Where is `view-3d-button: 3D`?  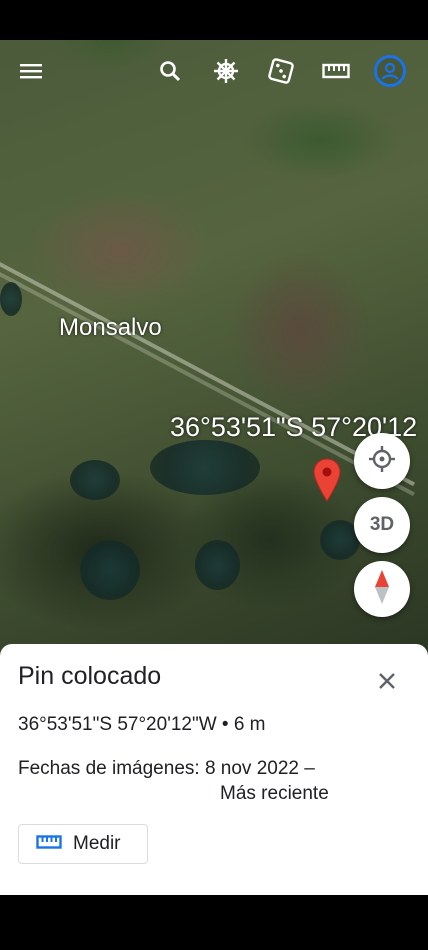
view-3d-button: 3D is located at coordinates (382, 525).